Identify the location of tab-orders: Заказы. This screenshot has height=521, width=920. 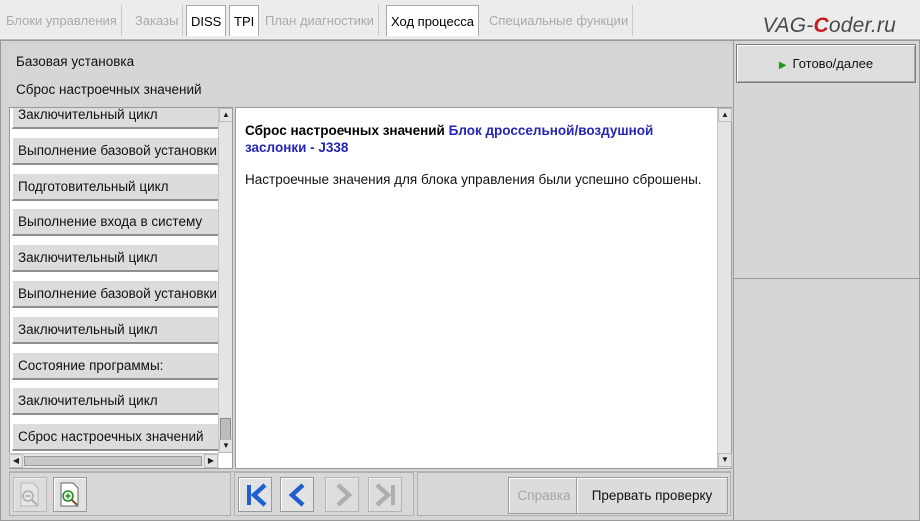
(157, 20).